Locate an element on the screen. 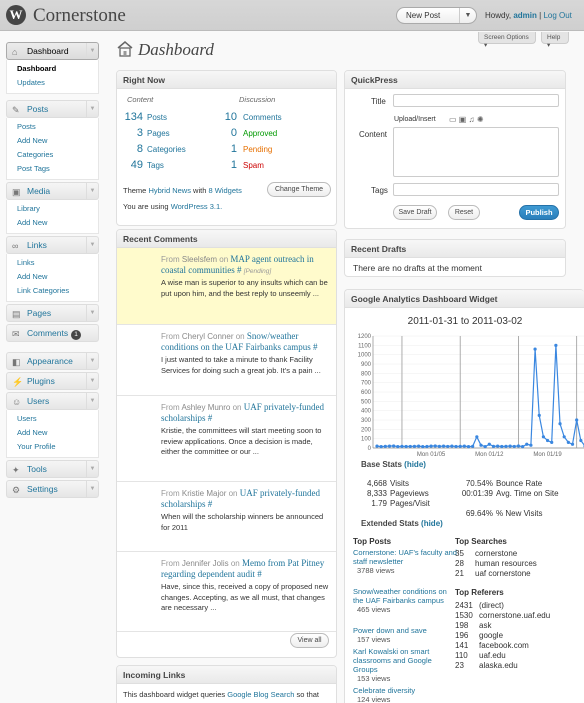 This screenshot has width=584, height=703. comment-author: Sleelsfem is located at coordinates (199, 259).